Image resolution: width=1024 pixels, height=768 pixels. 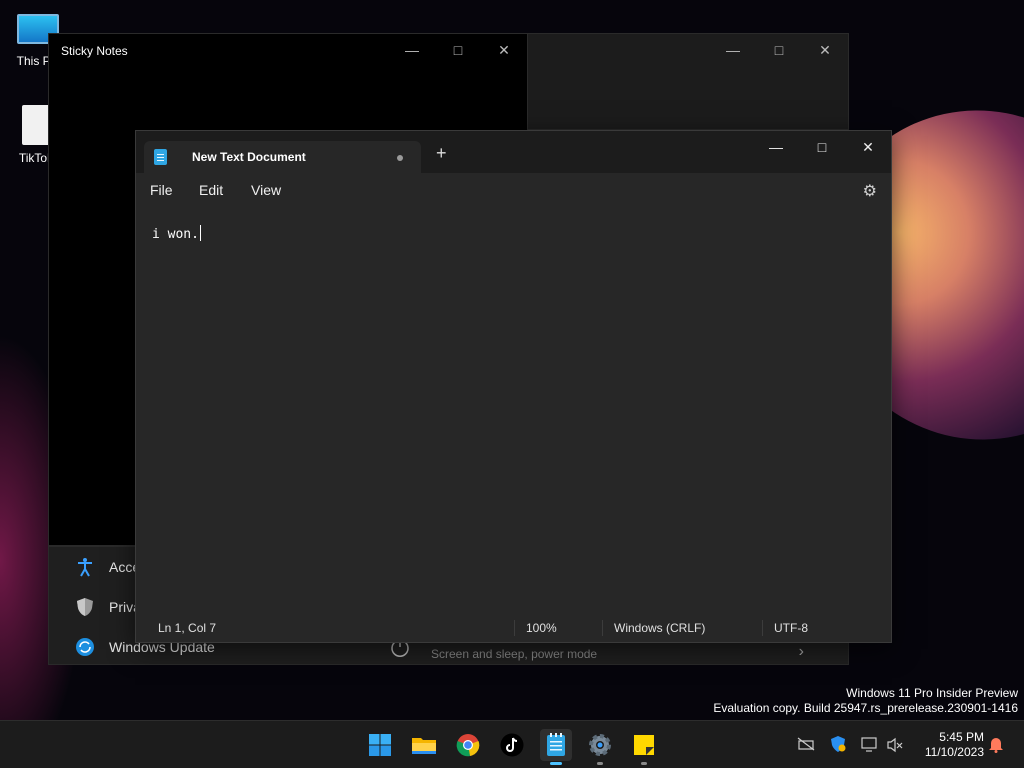 What do you see at coordinates (541, 628) in the screenshot?
I see `status-zoom: 100%` at bounding box center [541, 628].